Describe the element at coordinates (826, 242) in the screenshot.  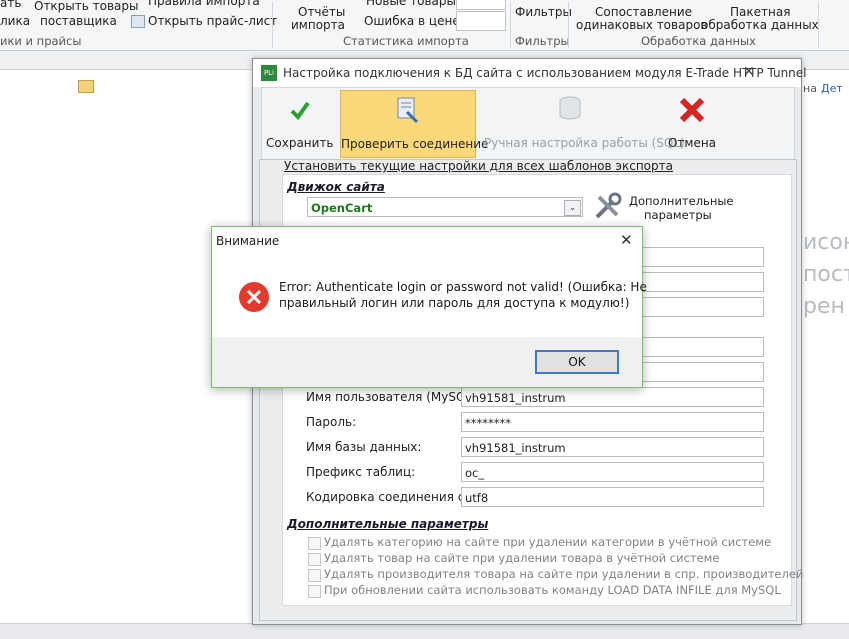
I see `background-text: исон` at that location.